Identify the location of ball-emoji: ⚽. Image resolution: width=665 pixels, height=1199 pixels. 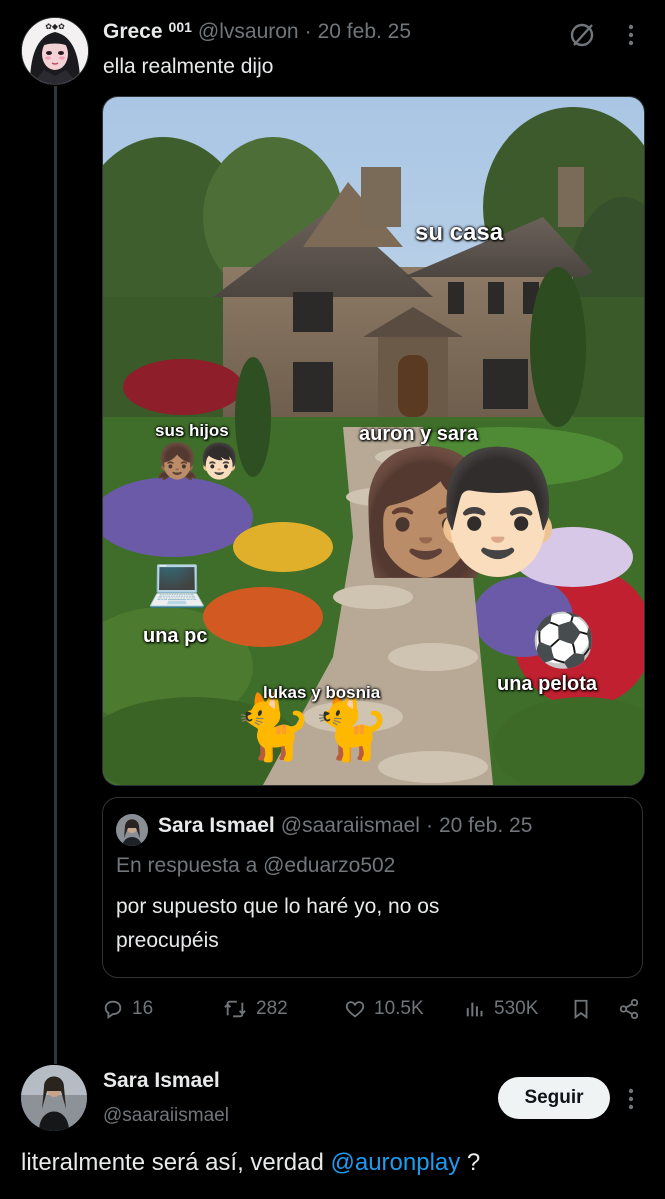
(563, 641).